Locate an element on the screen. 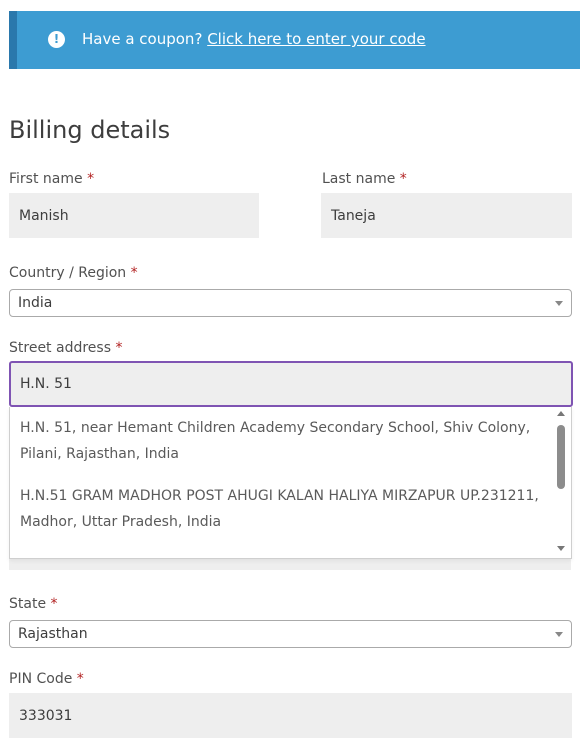  state-label: State * is located at coordinates (33, 604).